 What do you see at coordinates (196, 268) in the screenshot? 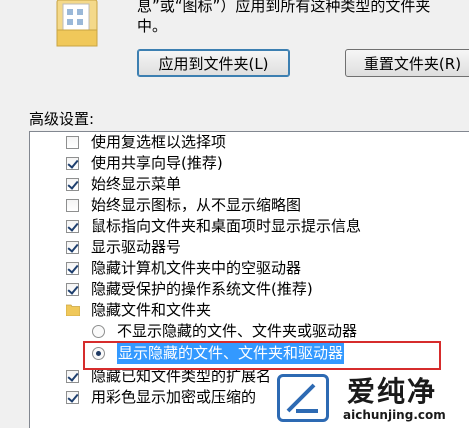
I see `setting-label: 隐藏计算机文件夹中的空驱动器` at bounding box center [196, 268].